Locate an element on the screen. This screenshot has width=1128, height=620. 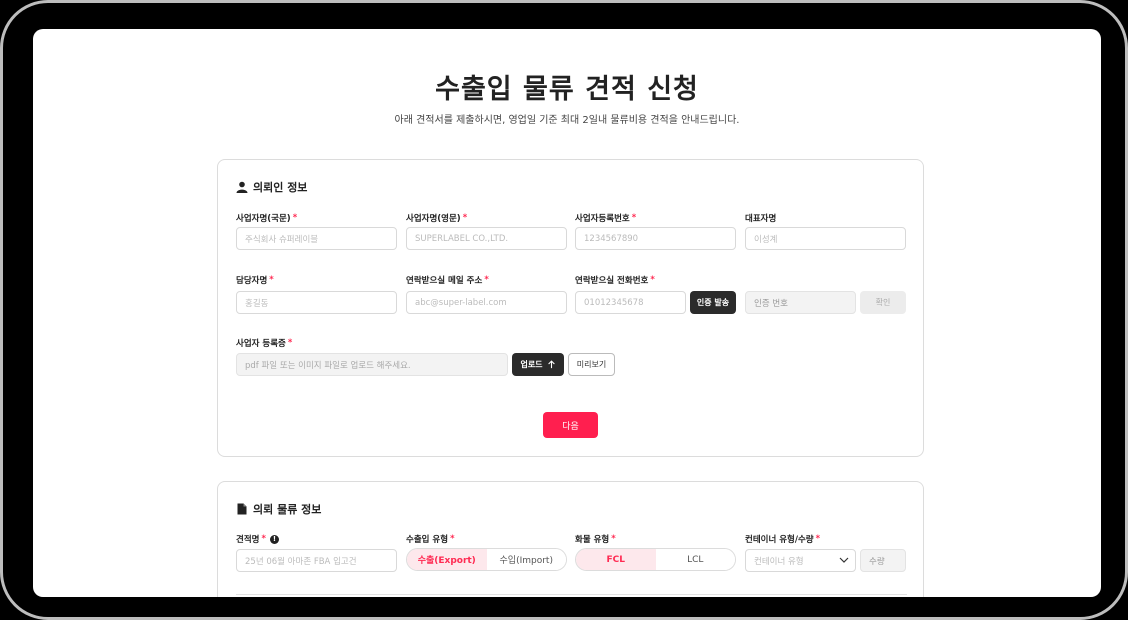
email-label: 연락받으실 메일 주소 is located at coordinates (444, 281).